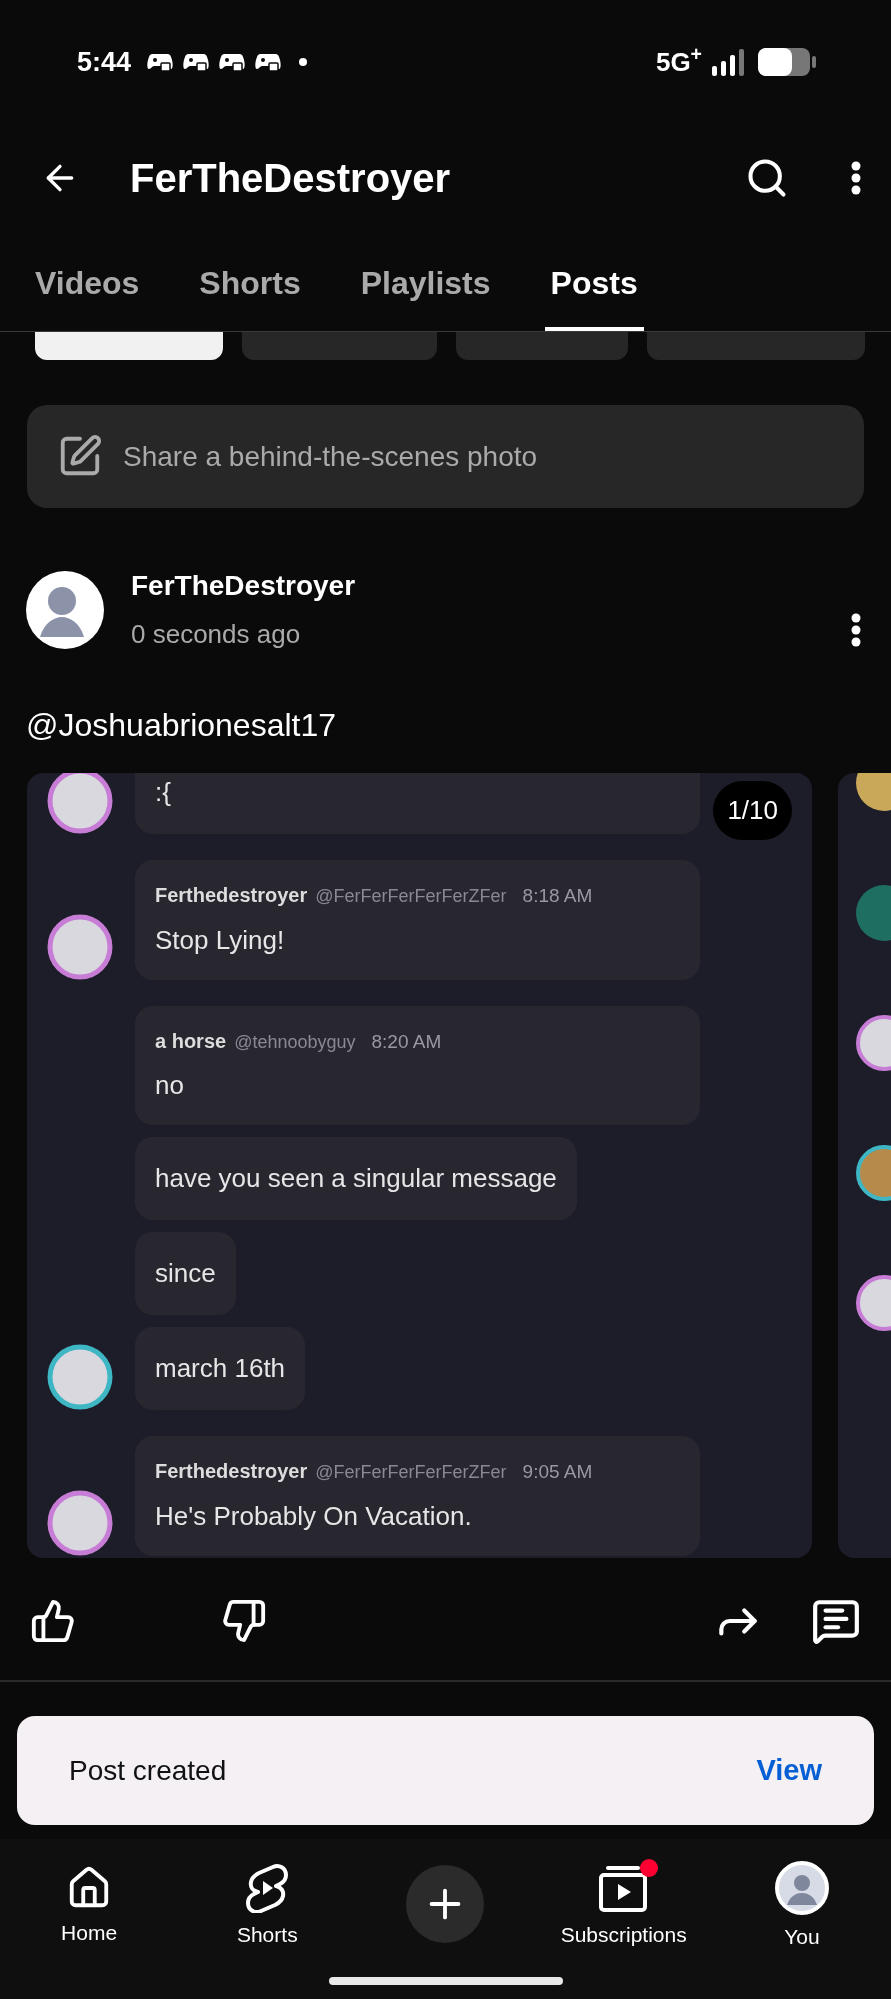  I want to click on like-button, so click(53, 1621).